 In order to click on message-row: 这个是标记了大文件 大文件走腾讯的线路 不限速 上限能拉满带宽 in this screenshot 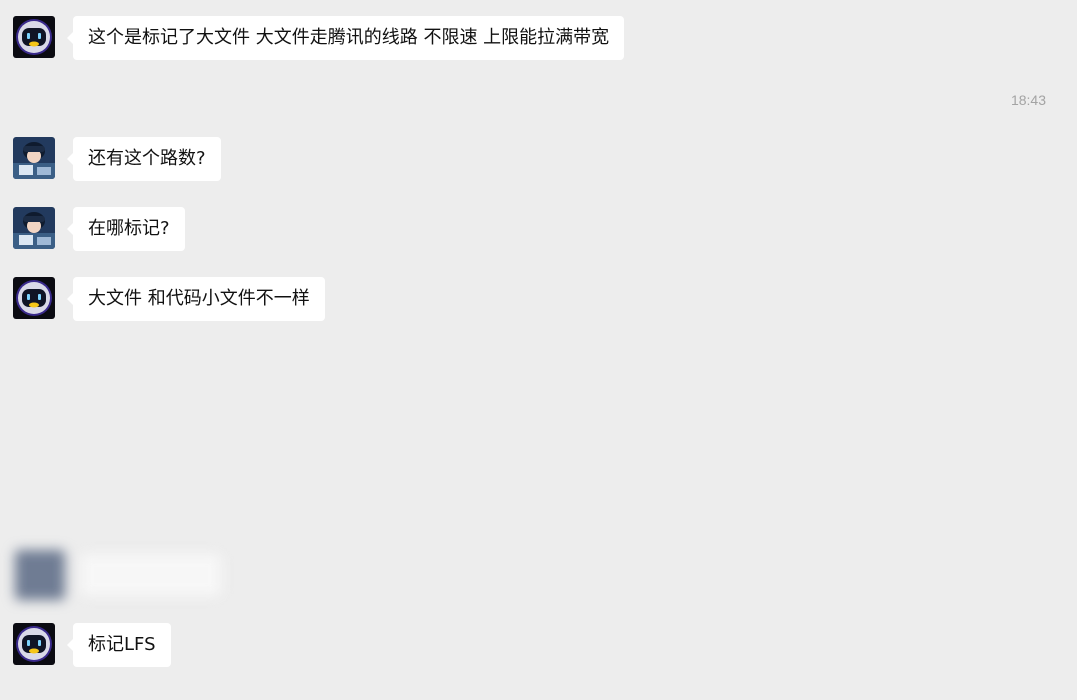, I will do `click(319, 38)`.